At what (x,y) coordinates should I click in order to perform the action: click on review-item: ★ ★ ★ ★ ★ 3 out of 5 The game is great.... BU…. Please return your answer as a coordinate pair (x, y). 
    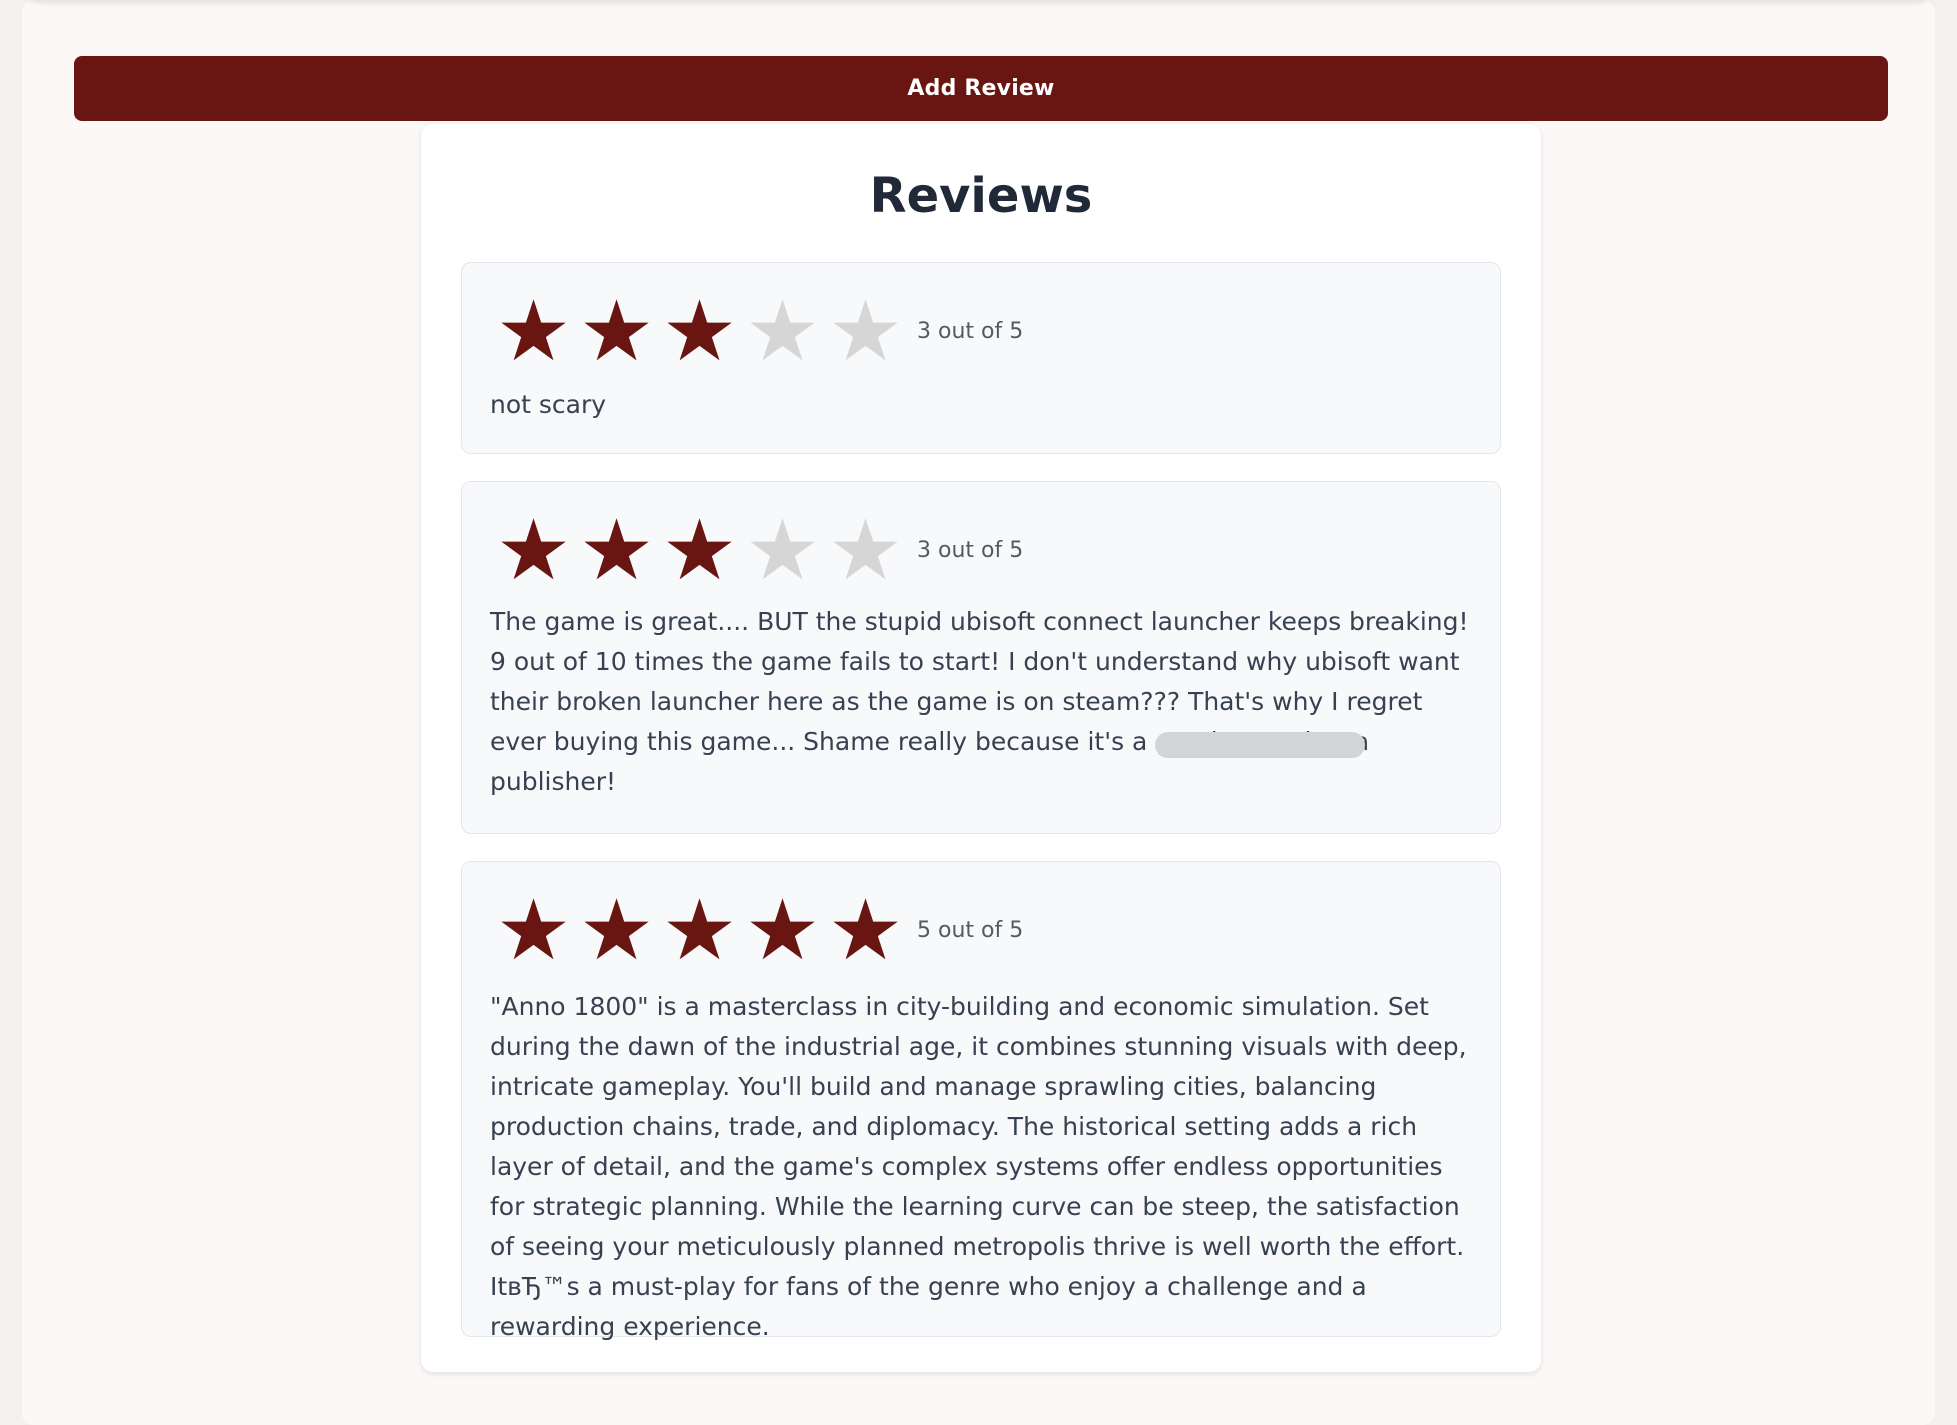
    Looking at the image, I should click on (981, 657).